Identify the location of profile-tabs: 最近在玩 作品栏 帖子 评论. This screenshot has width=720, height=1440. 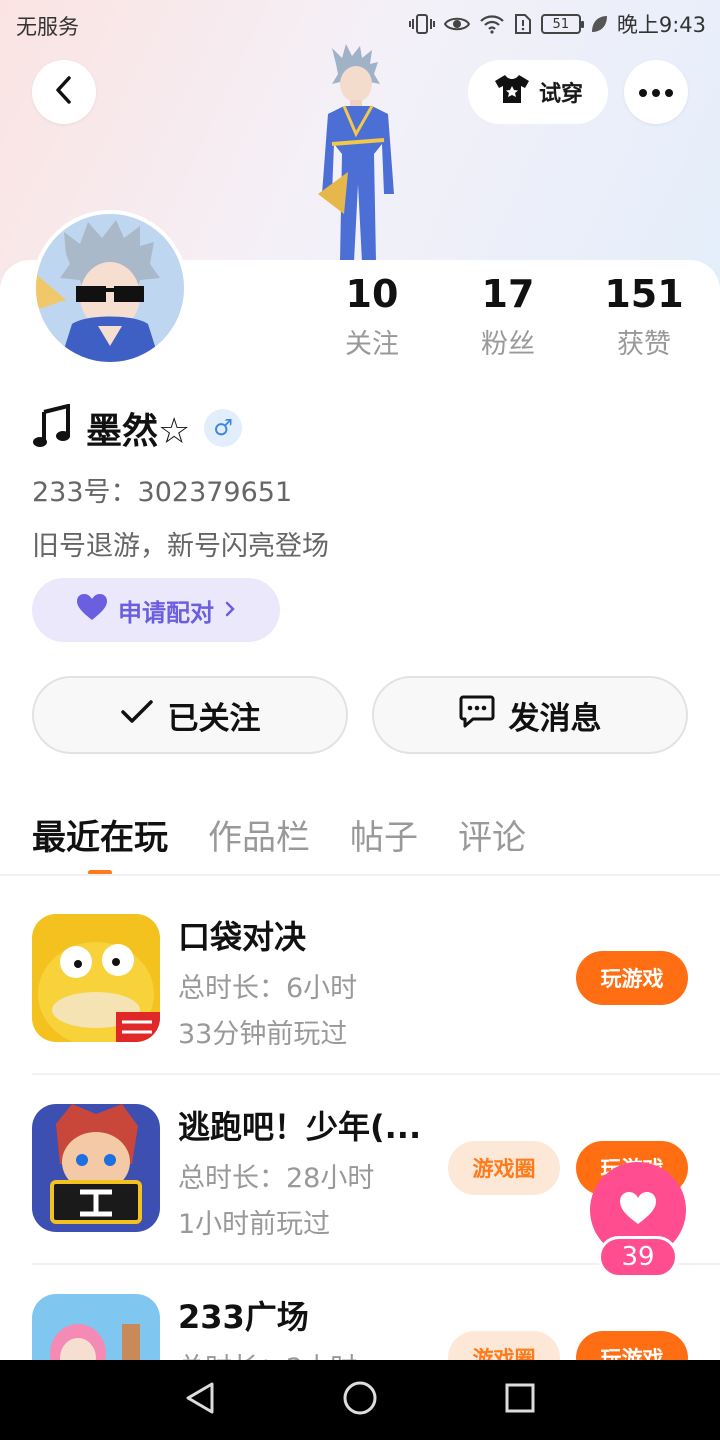
(279, 842).